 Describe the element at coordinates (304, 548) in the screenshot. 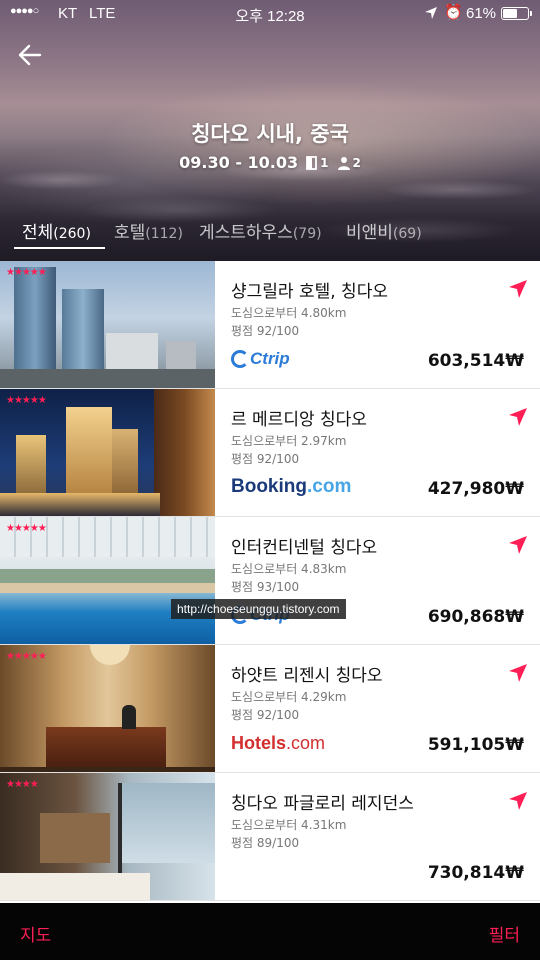

I see `hotel-name: 인터컨티넨털 칭다오` at that location.